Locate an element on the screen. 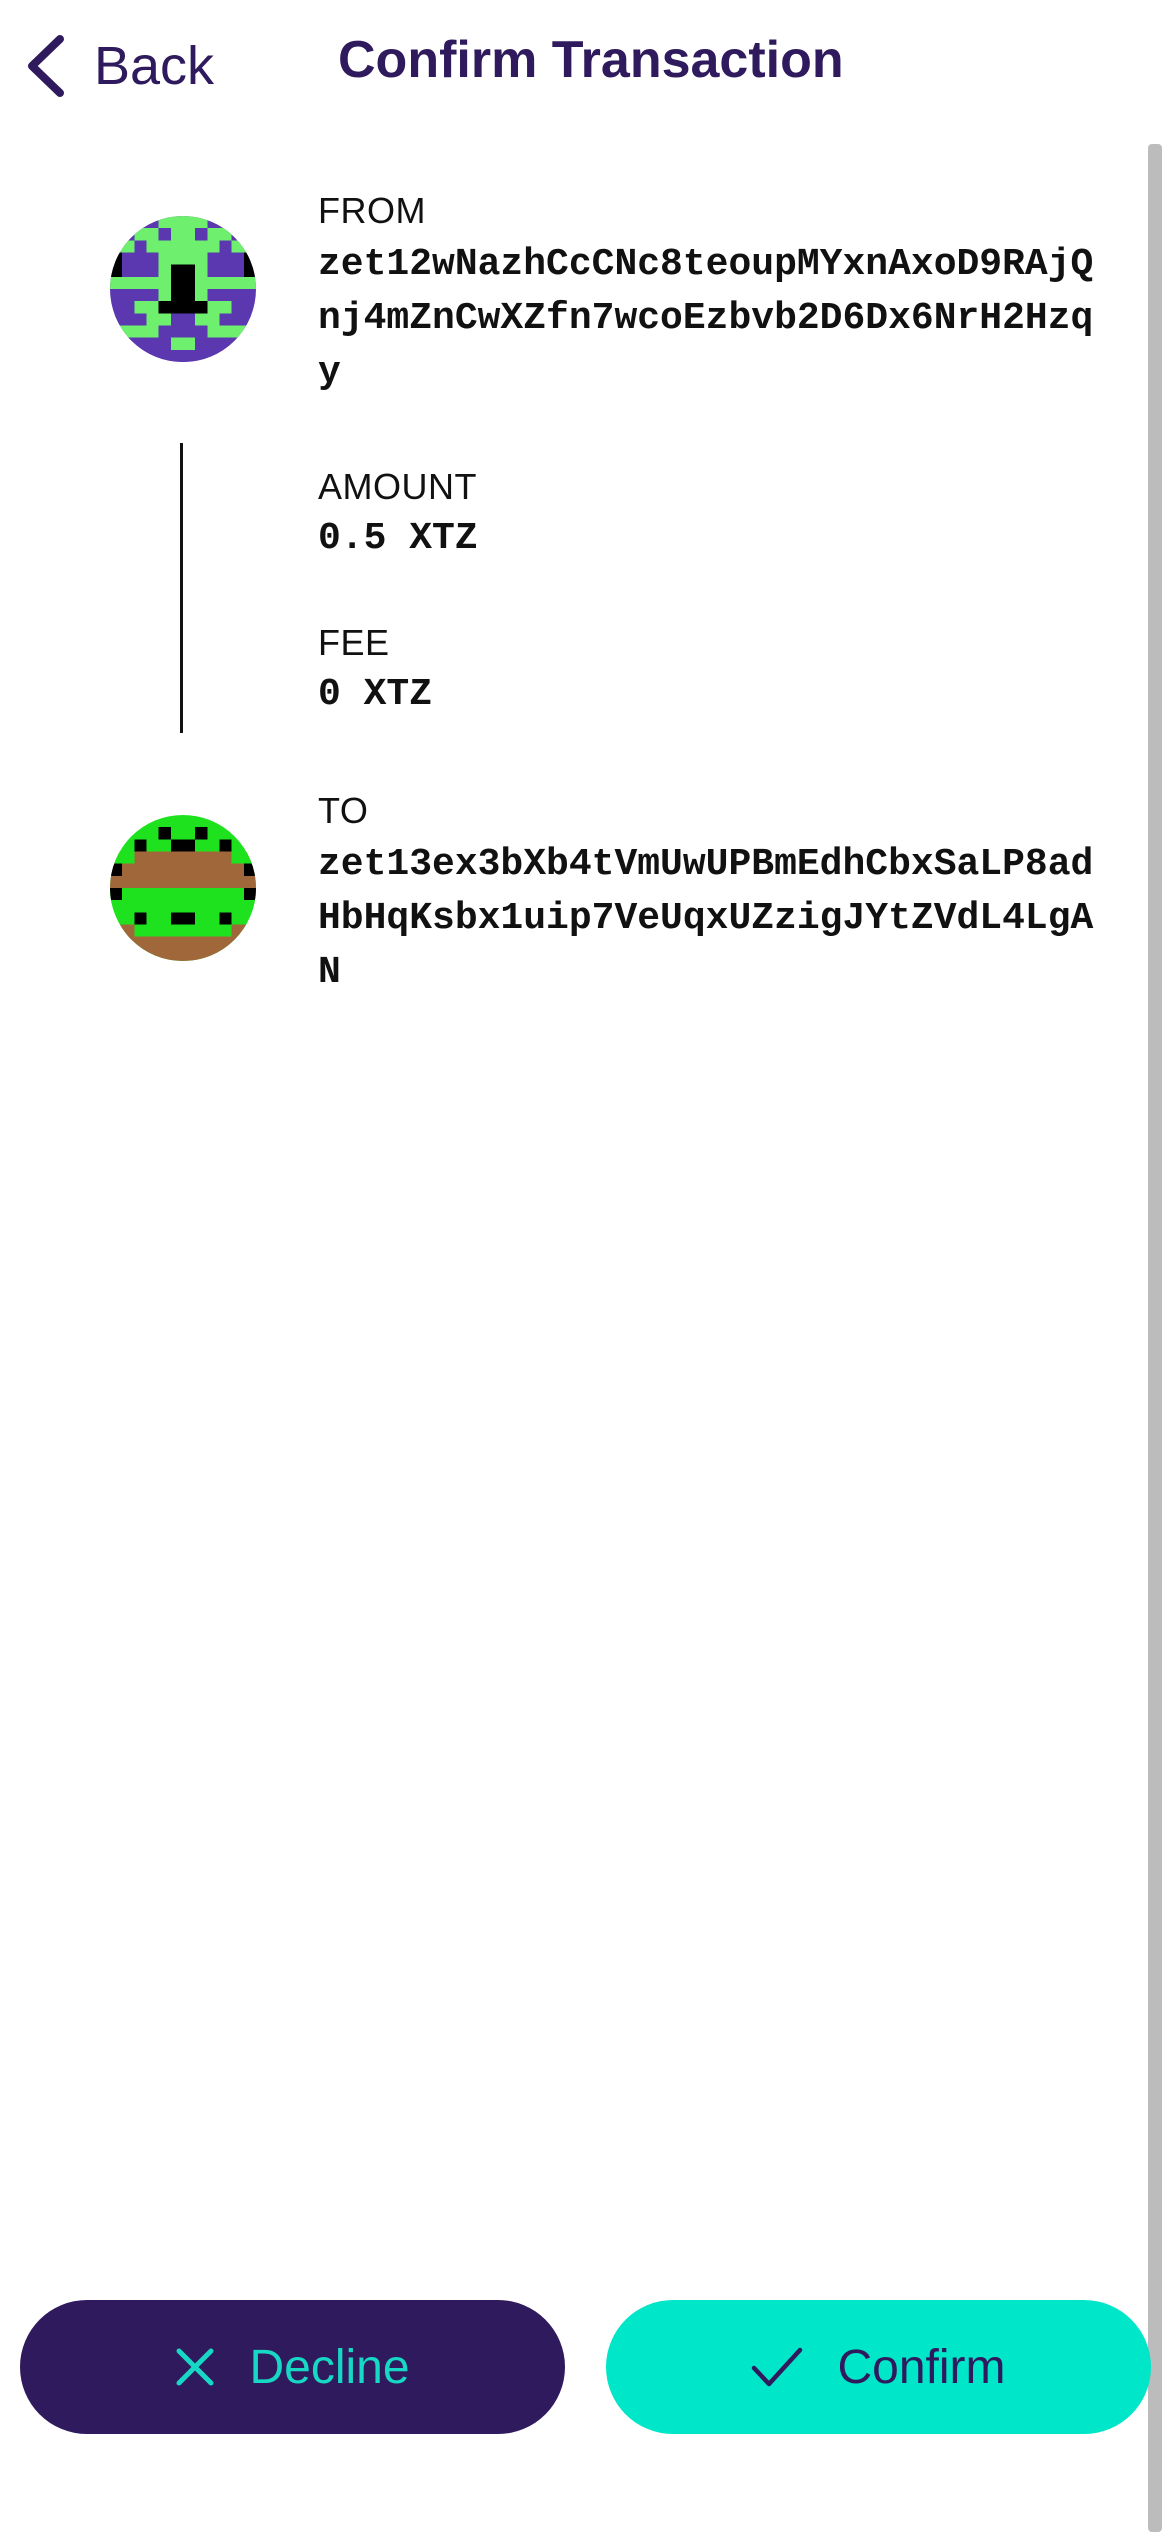 Image resolution: width=1170 pixels, height=2532 pixels. amount-label: AMOUNT is located at coordinates (397, 486).